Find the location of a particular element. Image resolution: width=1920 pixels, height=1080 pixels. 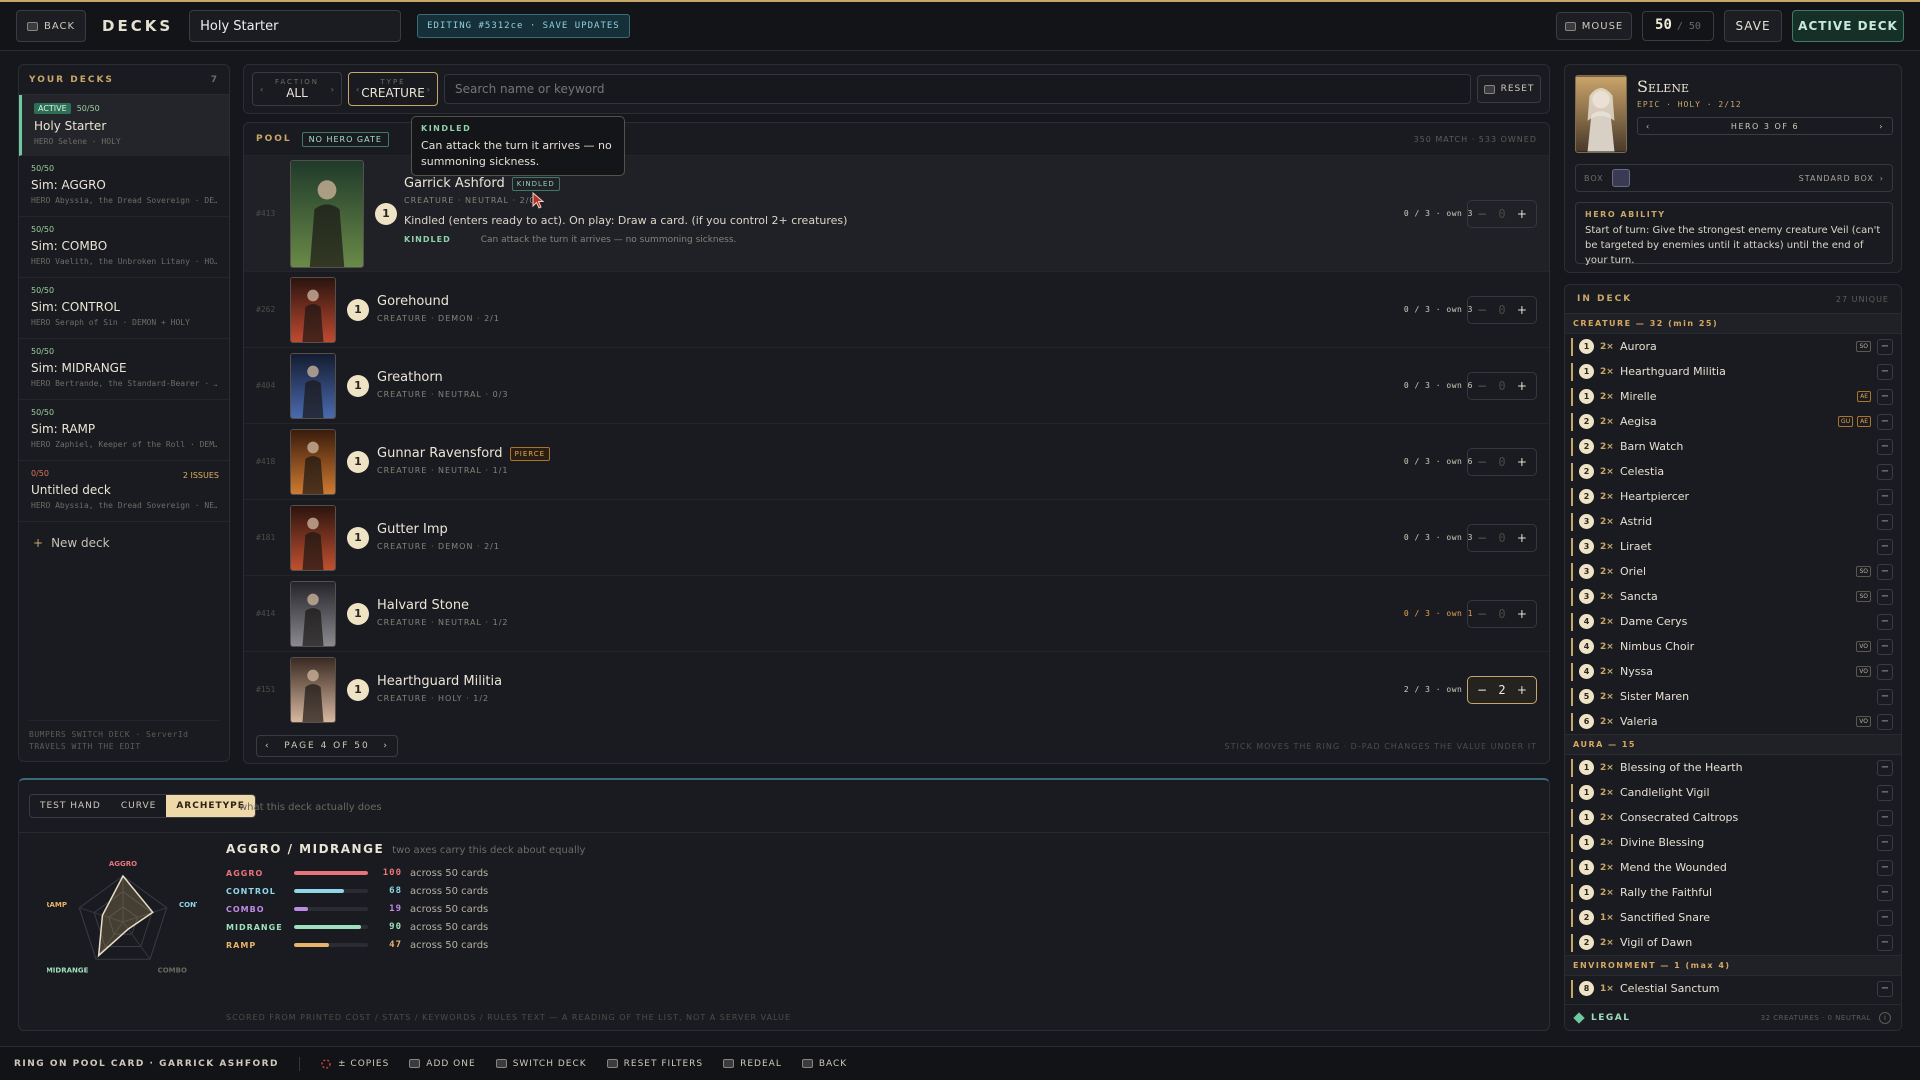

type-filter: ‹ TYPE CREATURE › is located at coordinates (393, 89).